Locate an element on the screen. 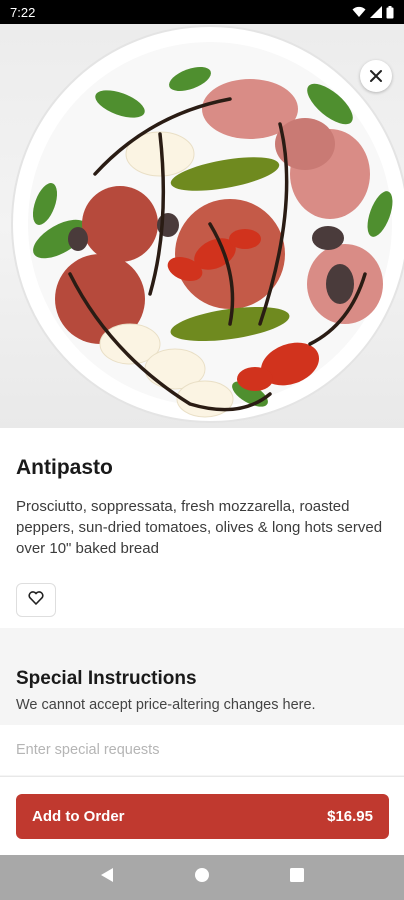 Image resolution: width=404 pixels, height=900 pixels. status-time: 7:22 is located at coordinates (23, 12).